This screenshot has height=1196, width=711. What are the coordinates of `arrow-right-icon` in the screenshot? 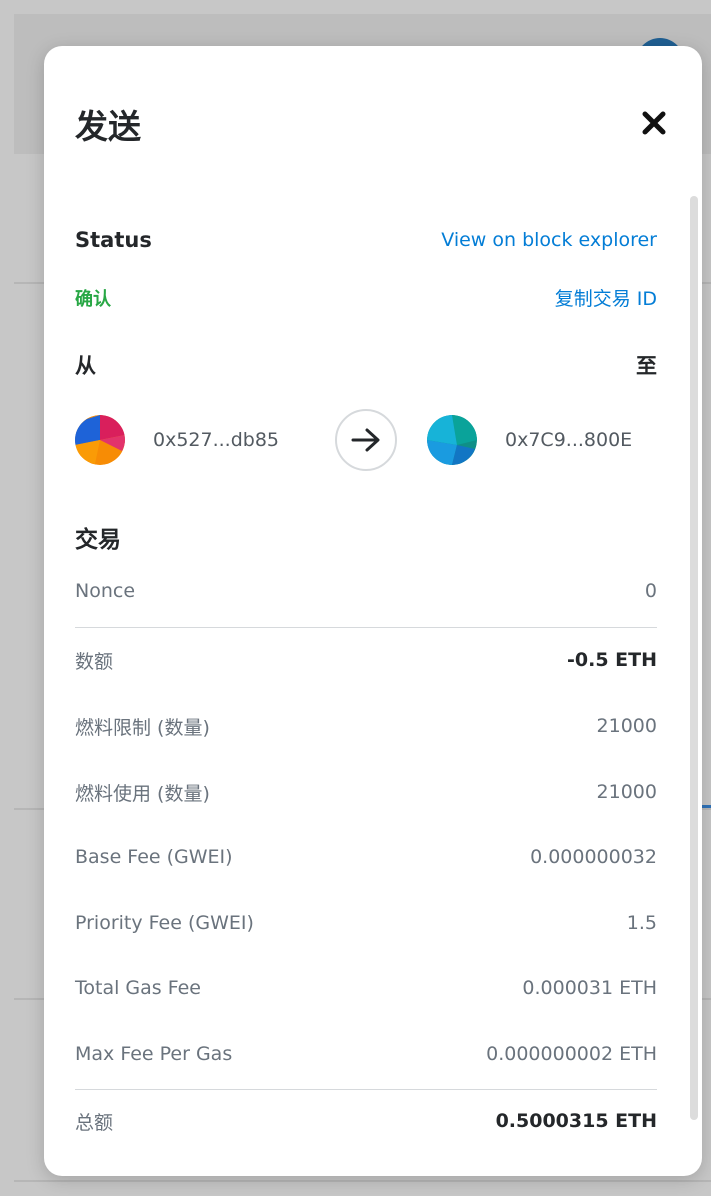 It's located at (365, 440).